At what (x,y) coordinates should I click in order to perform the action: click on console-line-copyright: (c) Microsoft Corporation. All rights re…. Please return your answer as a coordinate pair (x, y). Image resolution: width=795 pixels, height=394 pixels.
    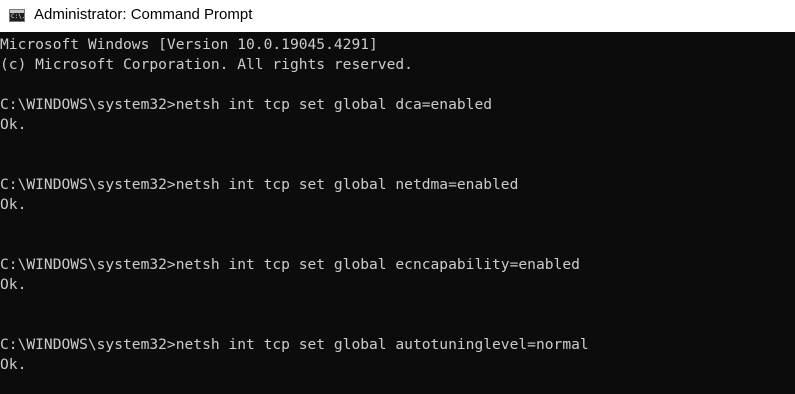
    Looking at the image, I should click on (206, 64).